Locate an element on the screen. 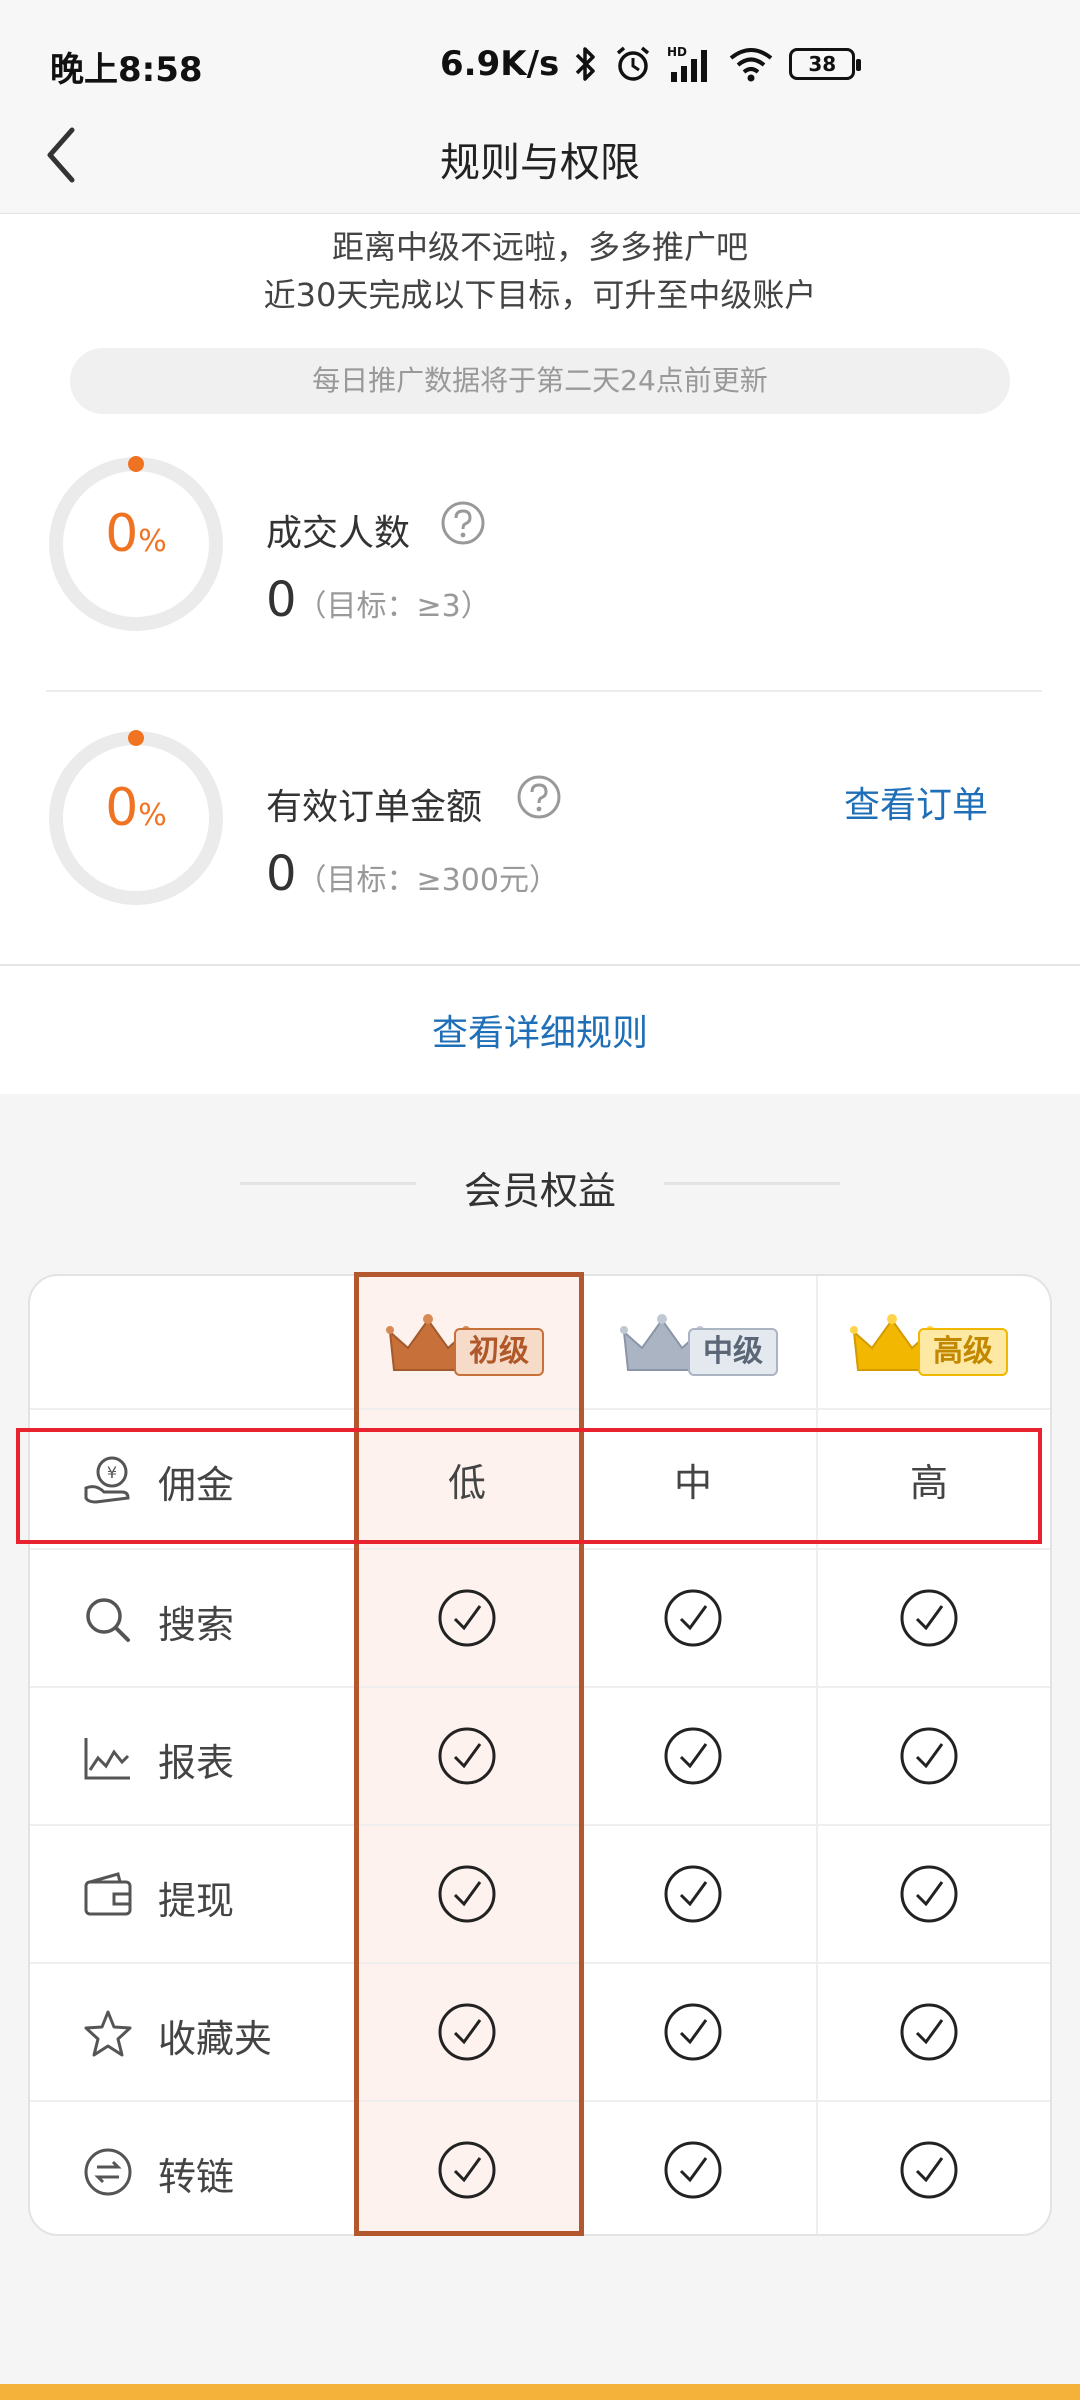  title-decor-line is located at coordinates (752, 1183).